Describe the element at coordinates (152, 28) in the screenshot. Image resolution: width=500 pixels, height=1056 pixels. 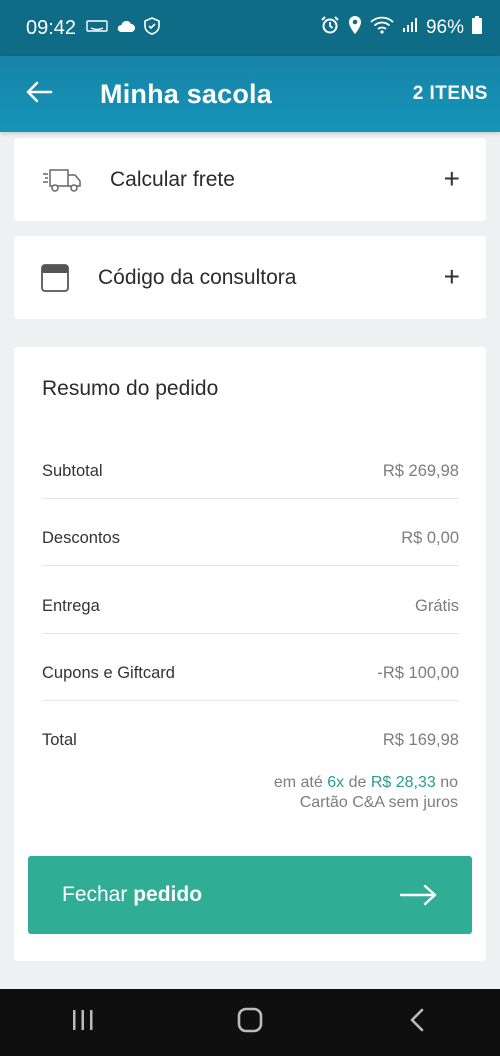
I see `shield-icon` at that location.